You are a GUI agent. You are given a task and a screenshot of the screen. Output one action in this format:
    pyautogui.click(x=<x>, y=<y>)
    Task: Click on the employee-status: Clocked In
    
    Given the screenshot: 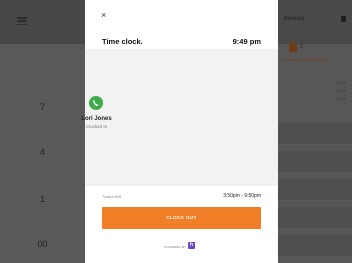 What is the action you would take?
    pyautogui.click(x=96, y=126)
    